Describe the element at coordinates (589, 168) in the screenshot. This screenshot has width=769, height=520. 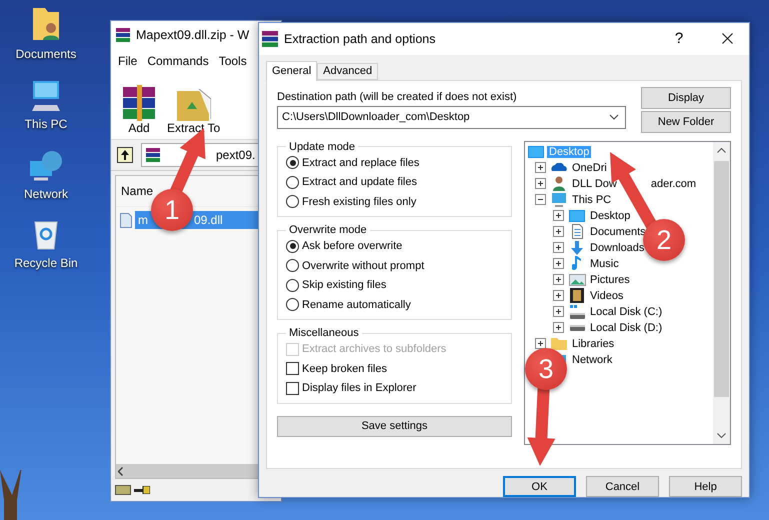
I see `tree-item: OneDri` at that location.